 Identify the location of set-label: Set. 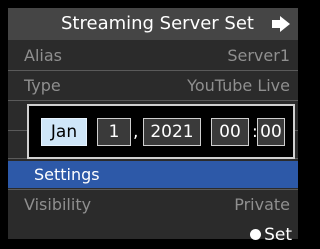
(278, 235).